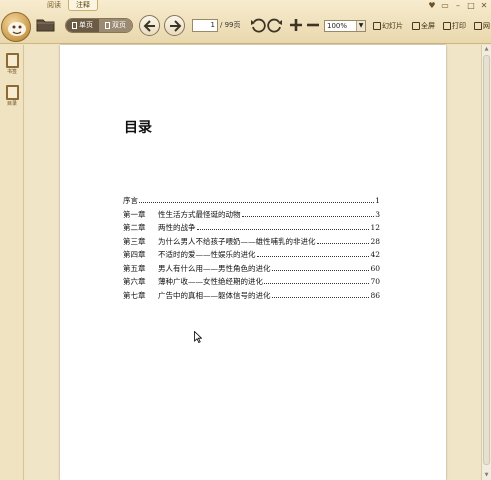 The height and width of the screenshot is (480, 491). What do you see at coordinates (484, 5) in the screenshot?
I see `close-button: ✕` at bounding box center [484, 5].